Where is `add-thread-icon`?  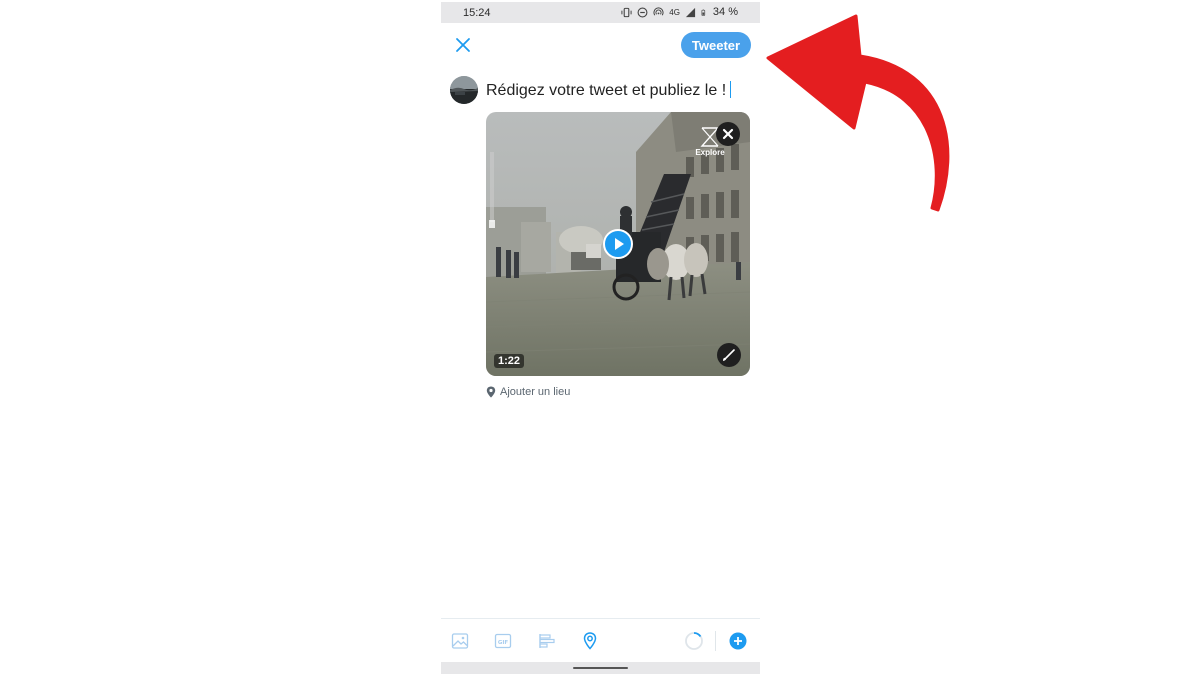
add-thread-icon is located at coordinates (738, 641).